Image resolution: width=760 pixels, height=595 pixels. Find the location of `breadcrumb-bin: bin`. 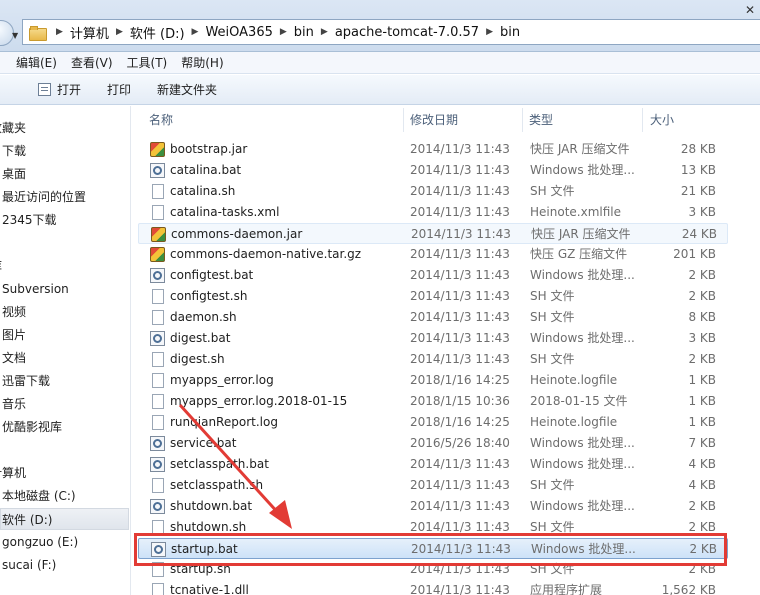

breadcrumb-bin: bin is located at coordinates (304, 32).